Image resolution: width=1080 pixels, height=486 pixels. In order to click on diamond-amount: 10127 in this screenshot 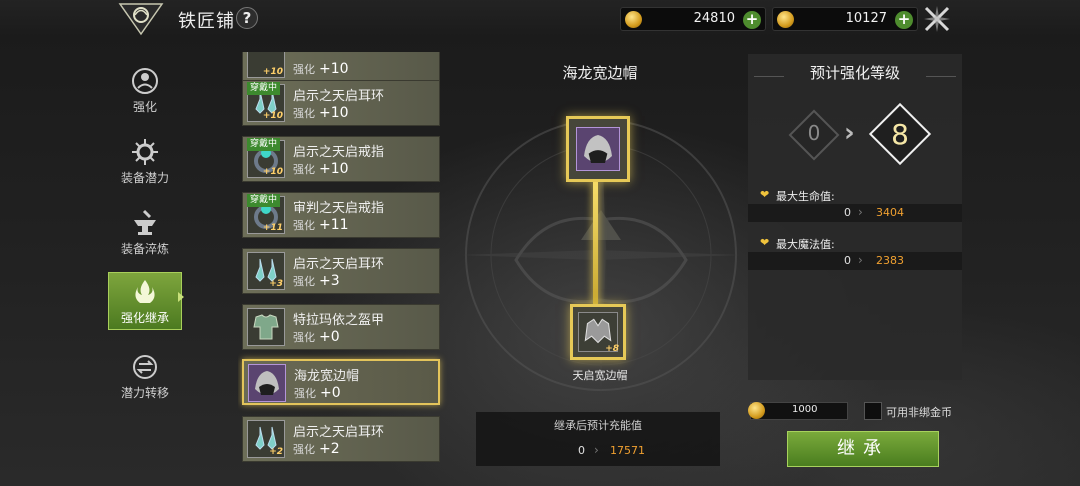, I will do `click(866, 18)`.